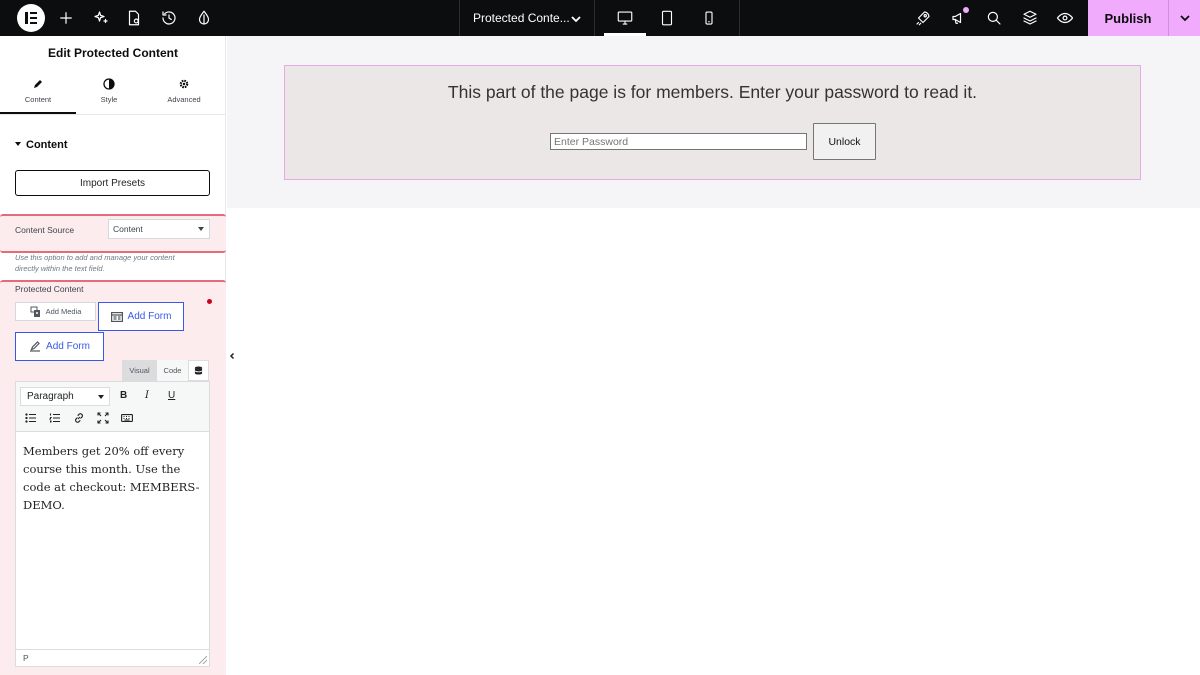  I want to click on required-indicator, so click(209, 301).